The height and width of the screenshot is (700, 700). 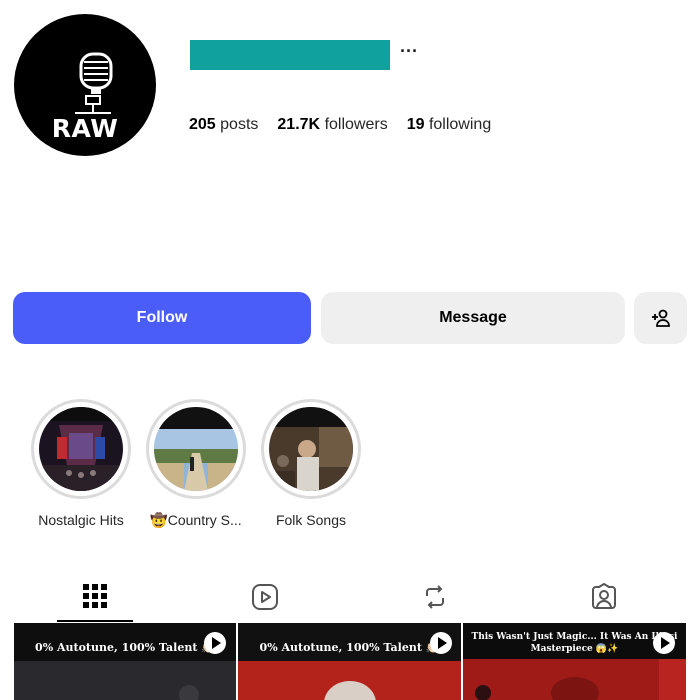 I want to click on posts-label: posts, so click(x=239, y=124).